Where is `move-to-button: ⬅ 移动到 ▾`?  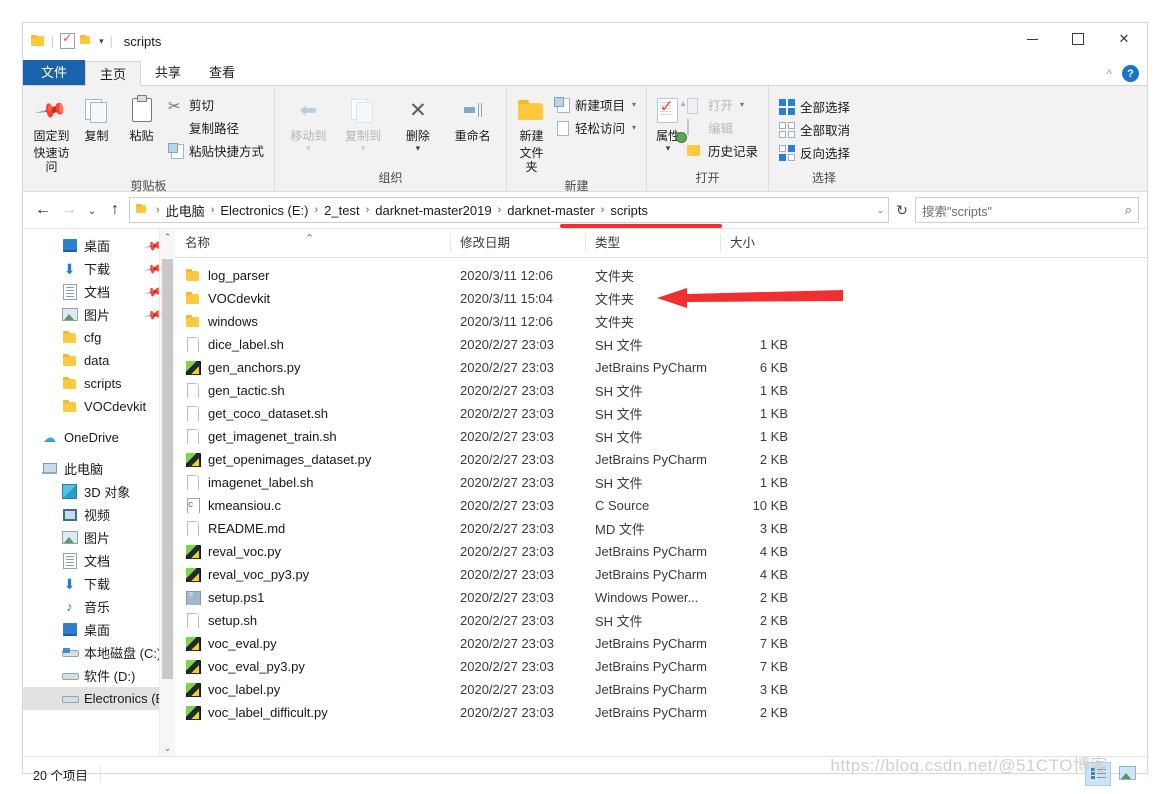 move-to-button: ⬅ 移动到 ▾ is located at coordinates (308, 124).